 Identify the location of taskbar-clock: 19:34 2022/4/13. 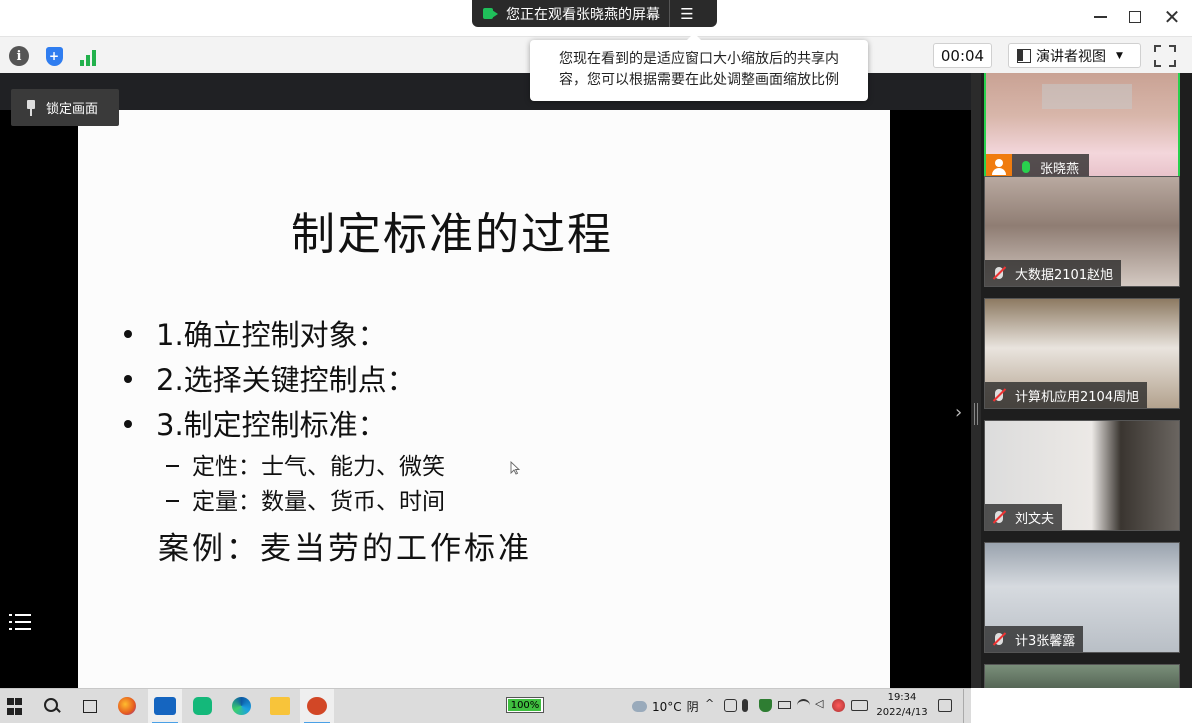
(902, 705).